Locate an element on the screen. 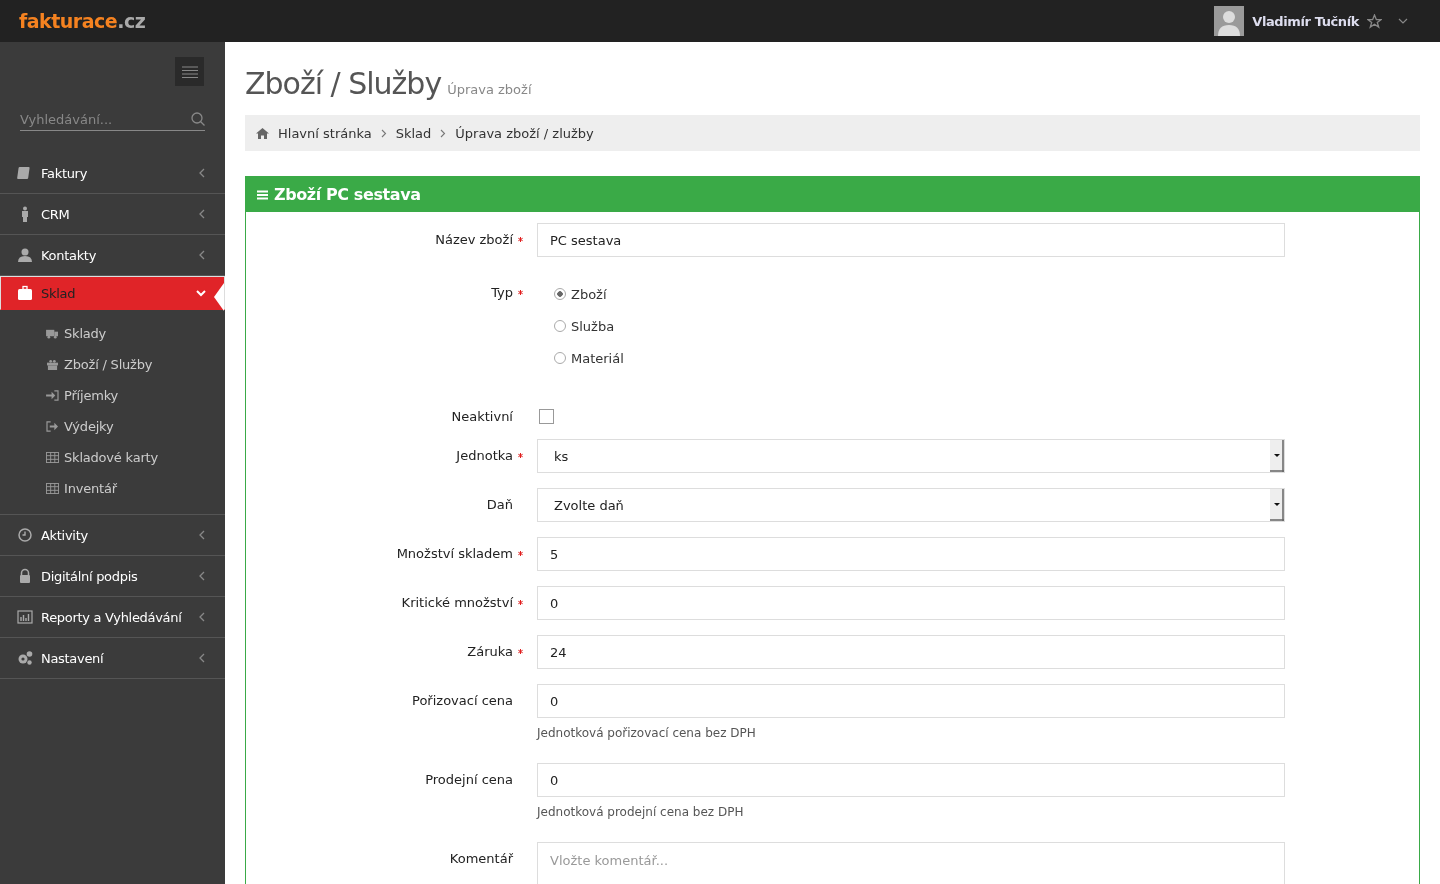 This screenshot has width=1440, height=884. help-text: Jednotková prodejní cena bez DPH is located at coordinates (641, 812).